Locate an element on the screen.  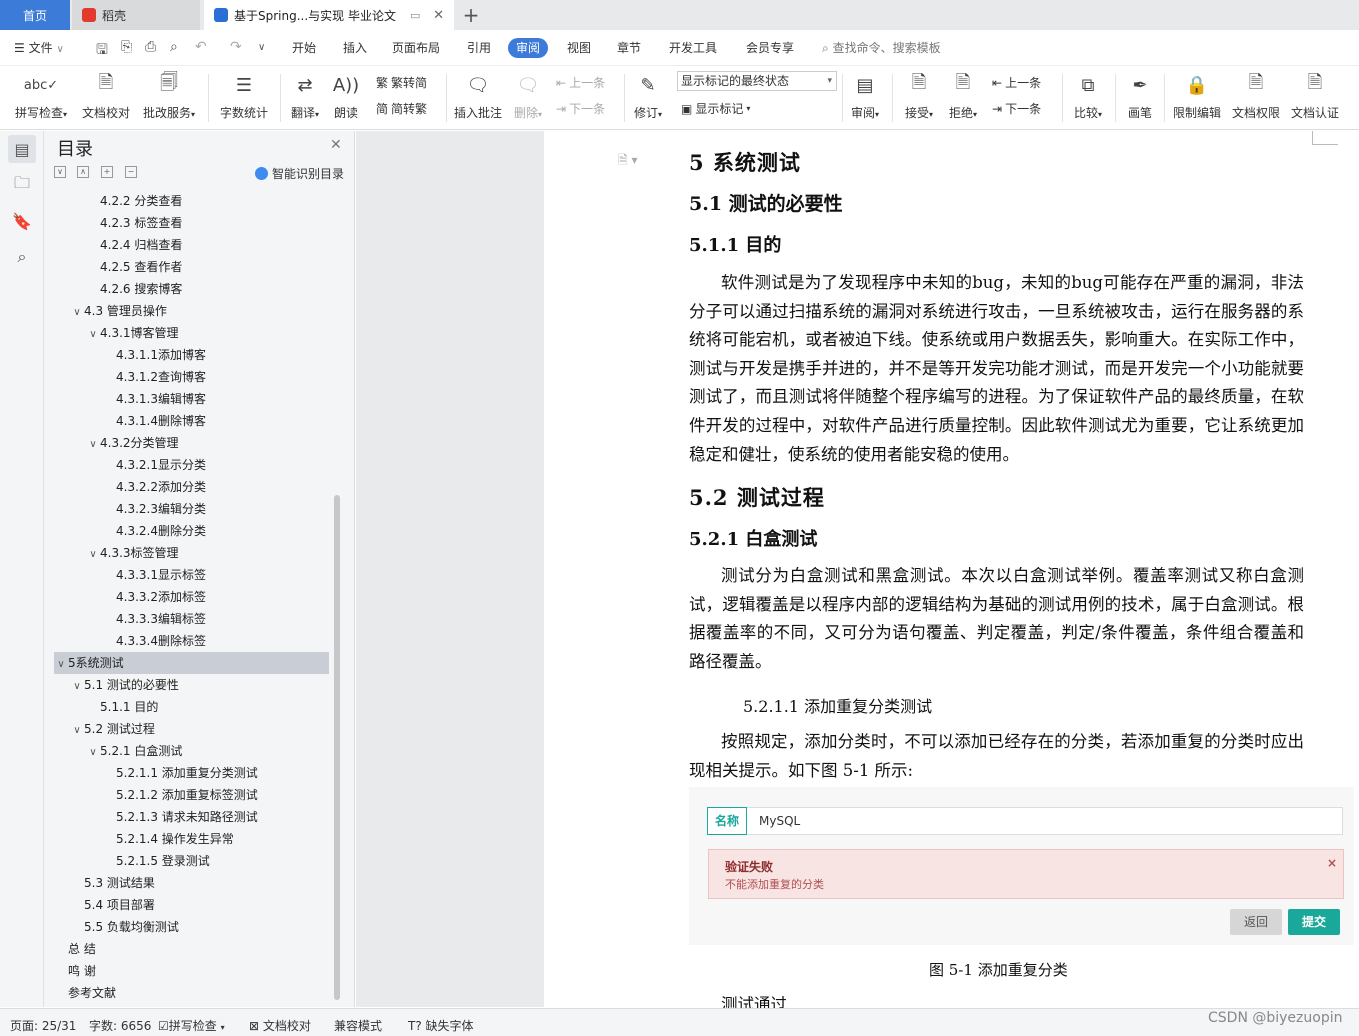
toc-item: 4.3.3.4删除标签 is located at coordinates (191, 641).